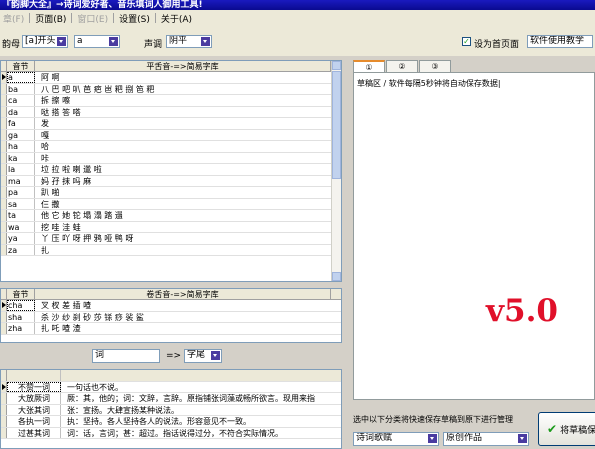 The width and height of the screenshot is (595, 449). I want to click on word-cell: 不赞一词, so click(34, 386).